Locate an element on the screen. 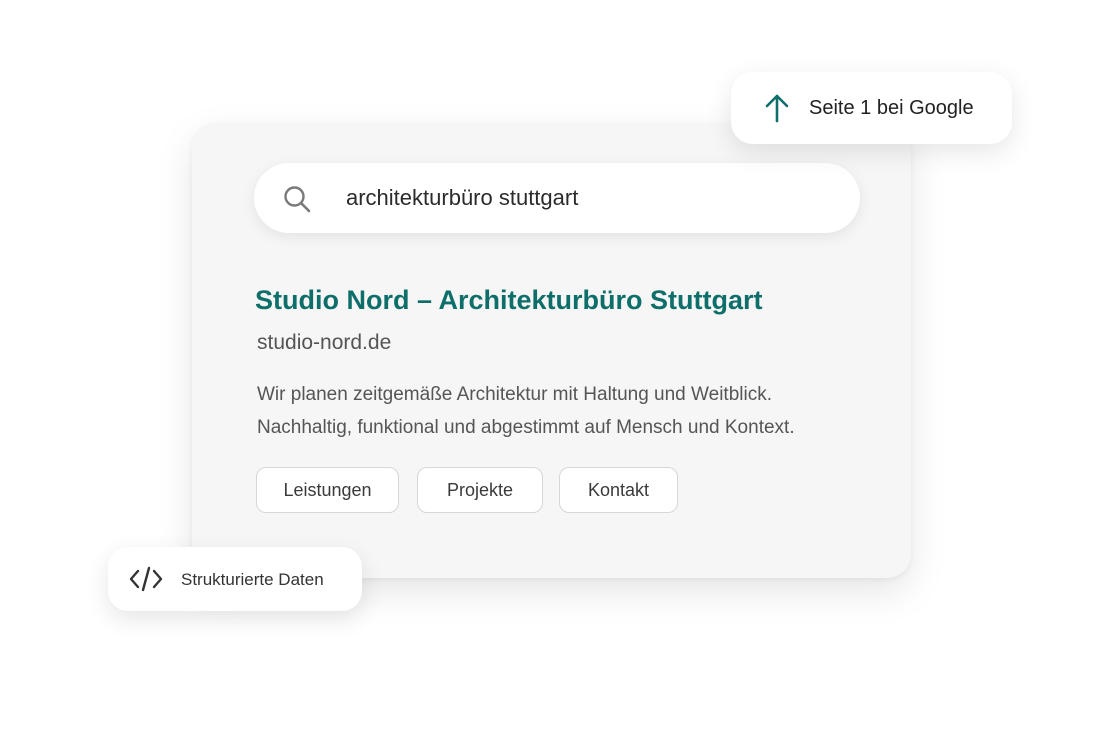  search-bar: architekturbüro stuttgart is located at coordinates (557, 198).